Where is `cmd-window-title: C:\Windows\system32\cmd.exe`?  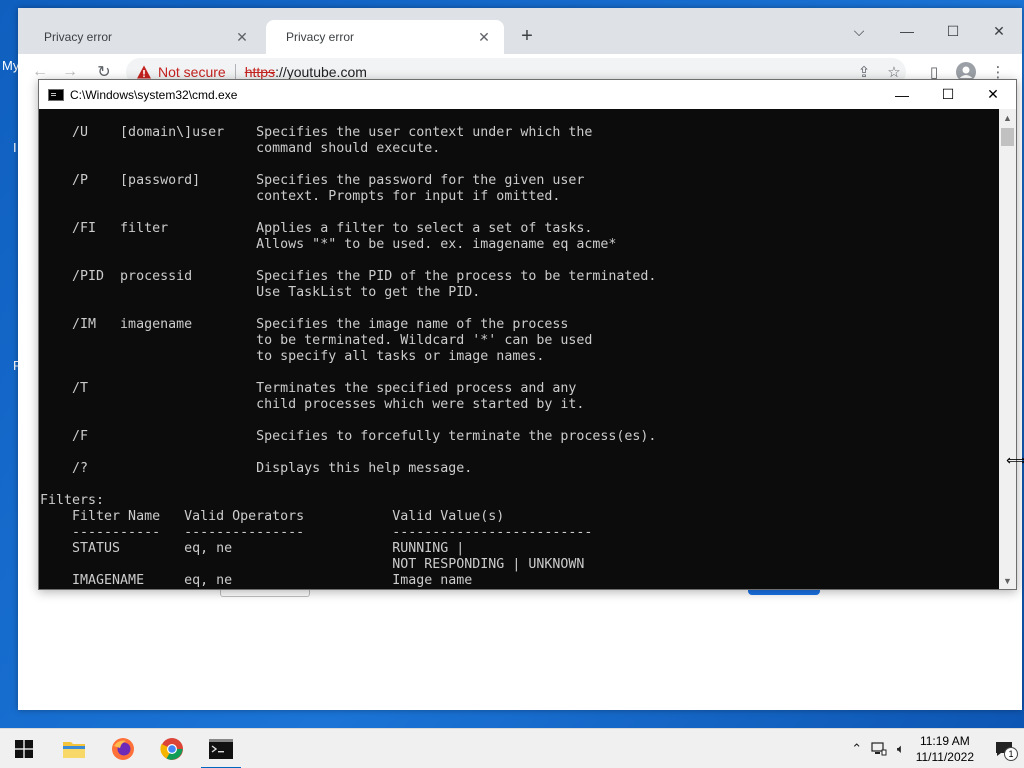
cmd-window-title: C:\Windows\system32\cmd.exe is located at coordinates (154, 94).